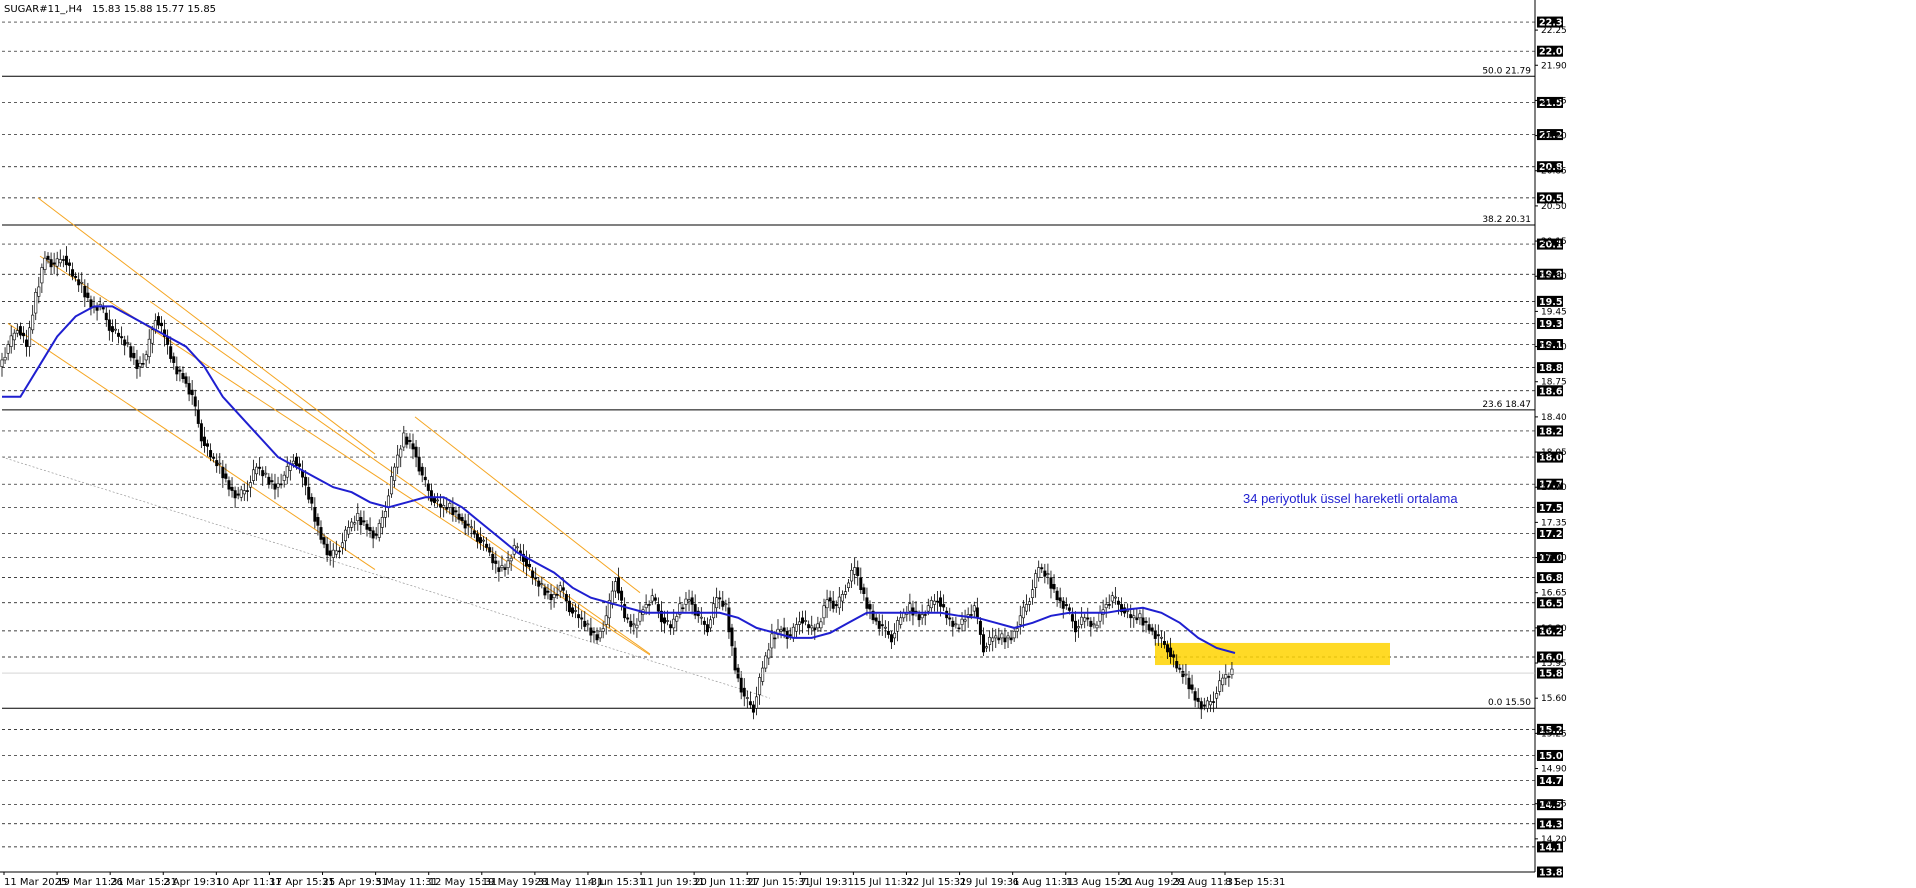 The image size is (1916, 888). Describe the element at coordinates (1554, 523) in the screenshot. I see `price-tick-label: 17.35` at that location.